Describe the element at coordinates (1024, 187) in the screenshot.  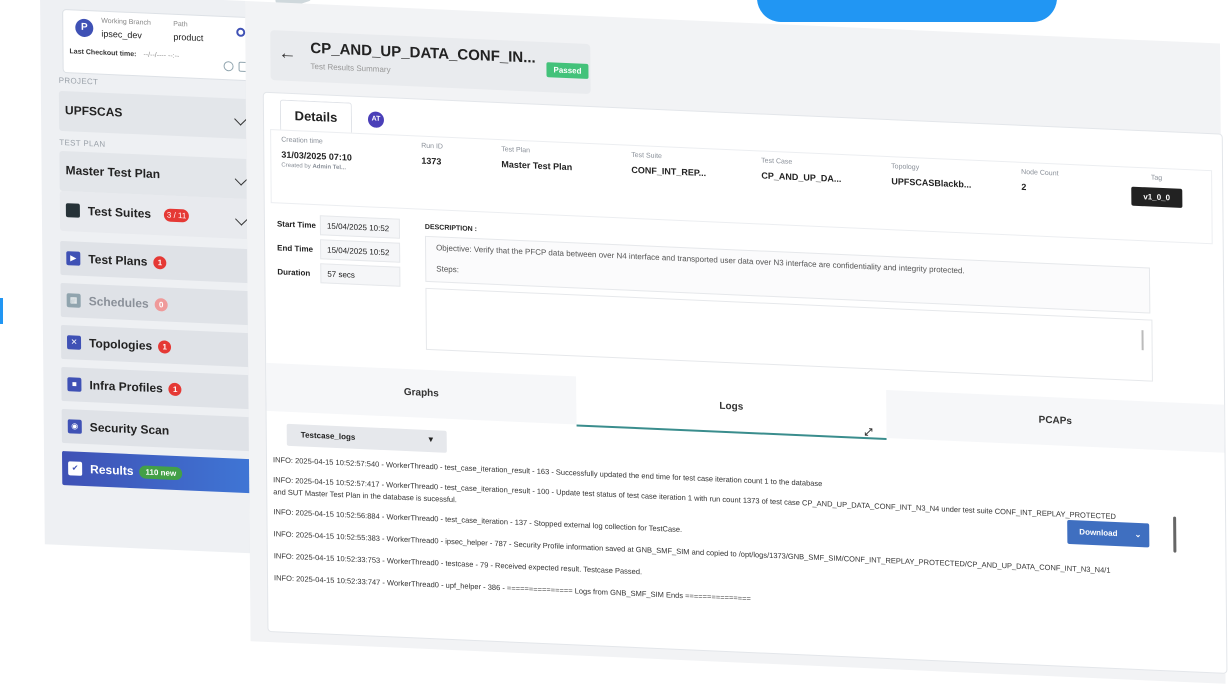
I see `node-count-value: 2` at that location.